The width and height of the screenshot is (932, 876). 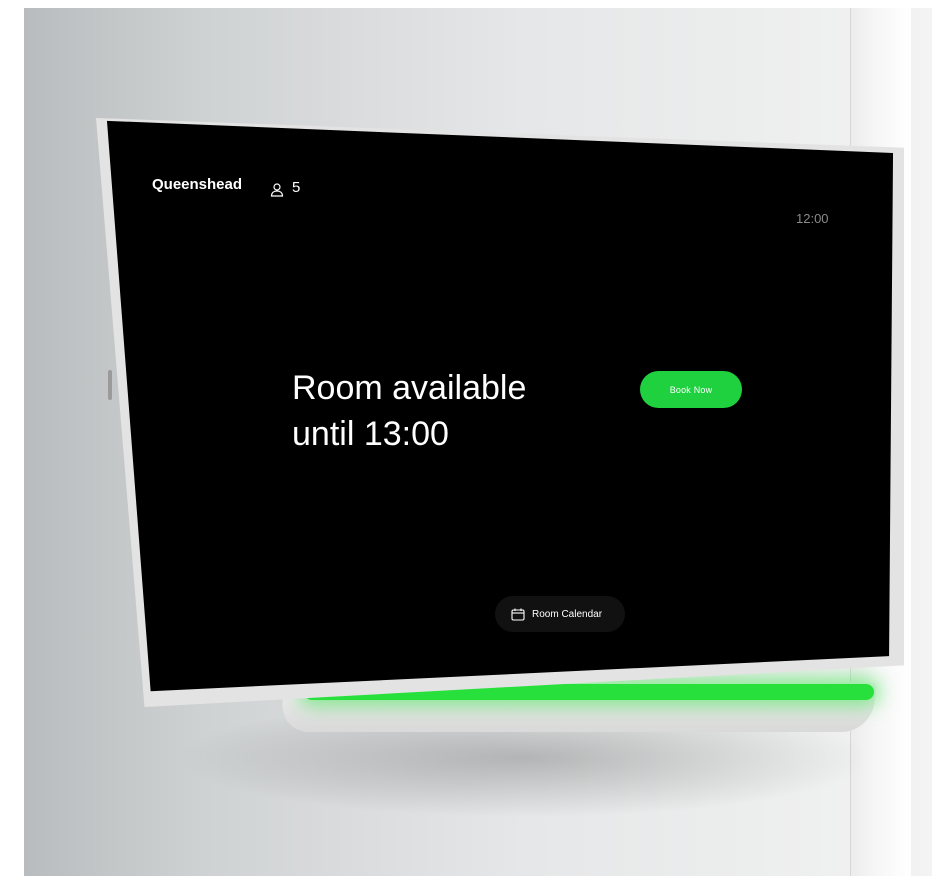 What do you see at coordinates (691, 389) in the screenshot?
I see `book-now-button: Book Now` at bounding box center [691, 389].